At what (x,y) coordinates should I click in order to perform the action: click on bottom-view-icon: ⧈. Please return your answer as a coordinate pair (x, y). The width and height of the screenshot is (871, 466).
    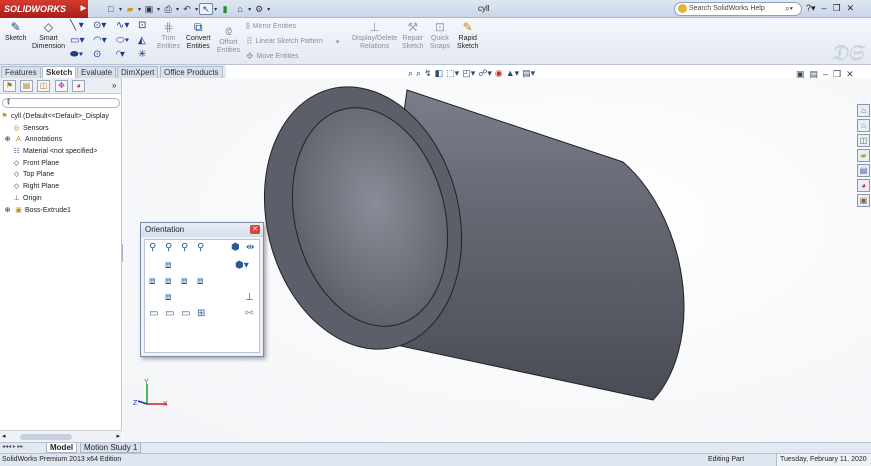
    Looking at the image, I should click on (168, 297).